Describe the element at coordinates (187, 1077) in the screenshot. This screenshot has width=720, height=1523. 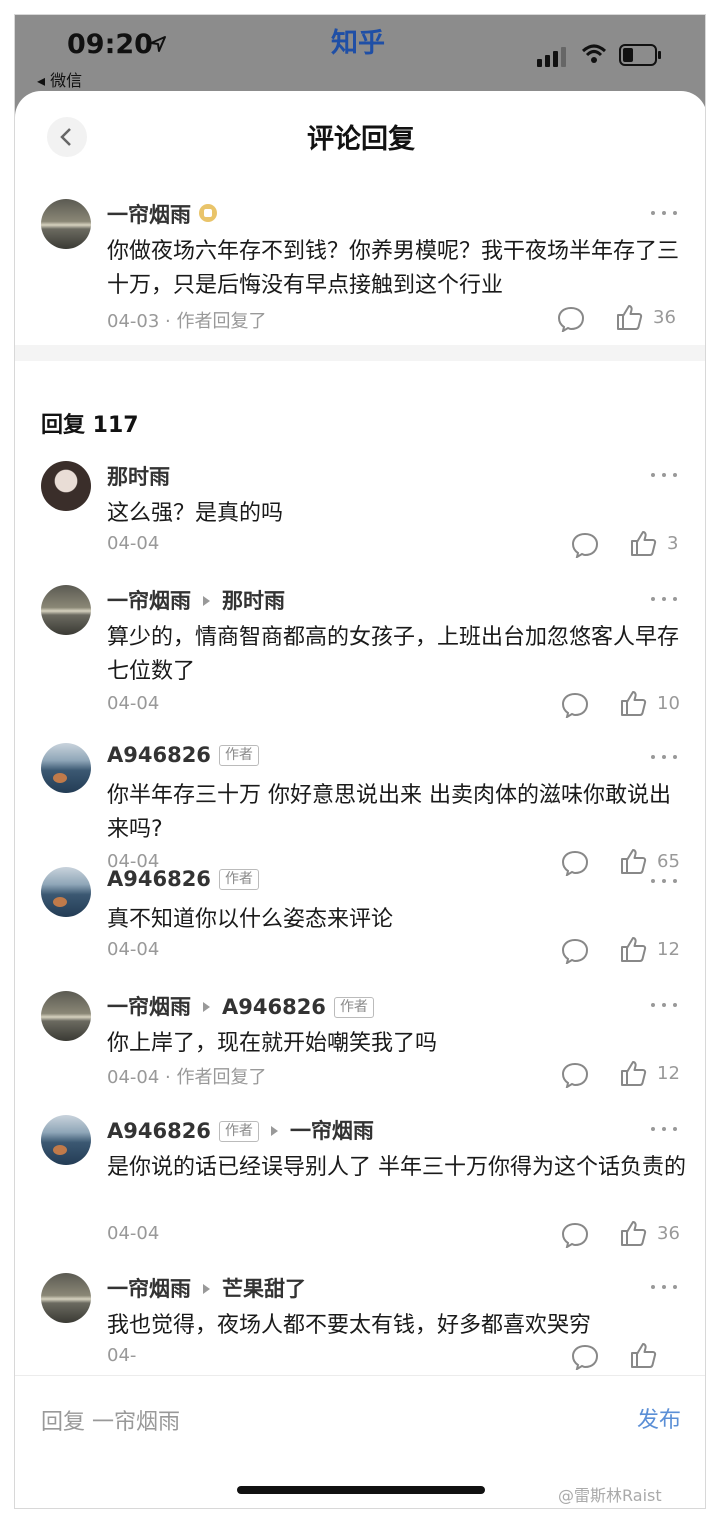
I see `reply-meta: 04-04 · 作者回复了` at that location.